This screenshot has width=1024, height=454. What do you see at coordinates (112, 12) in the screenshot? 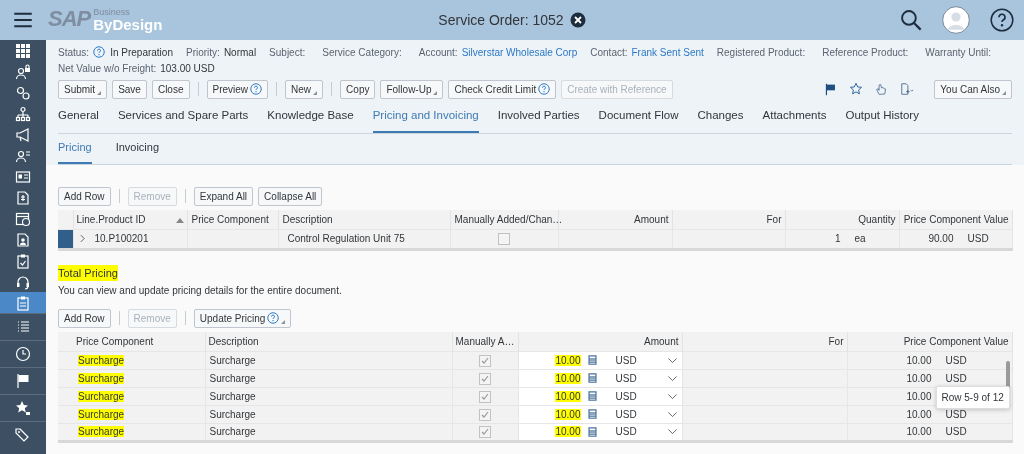
I see `logo-subtext: Business` at bounding box center [112, 12].